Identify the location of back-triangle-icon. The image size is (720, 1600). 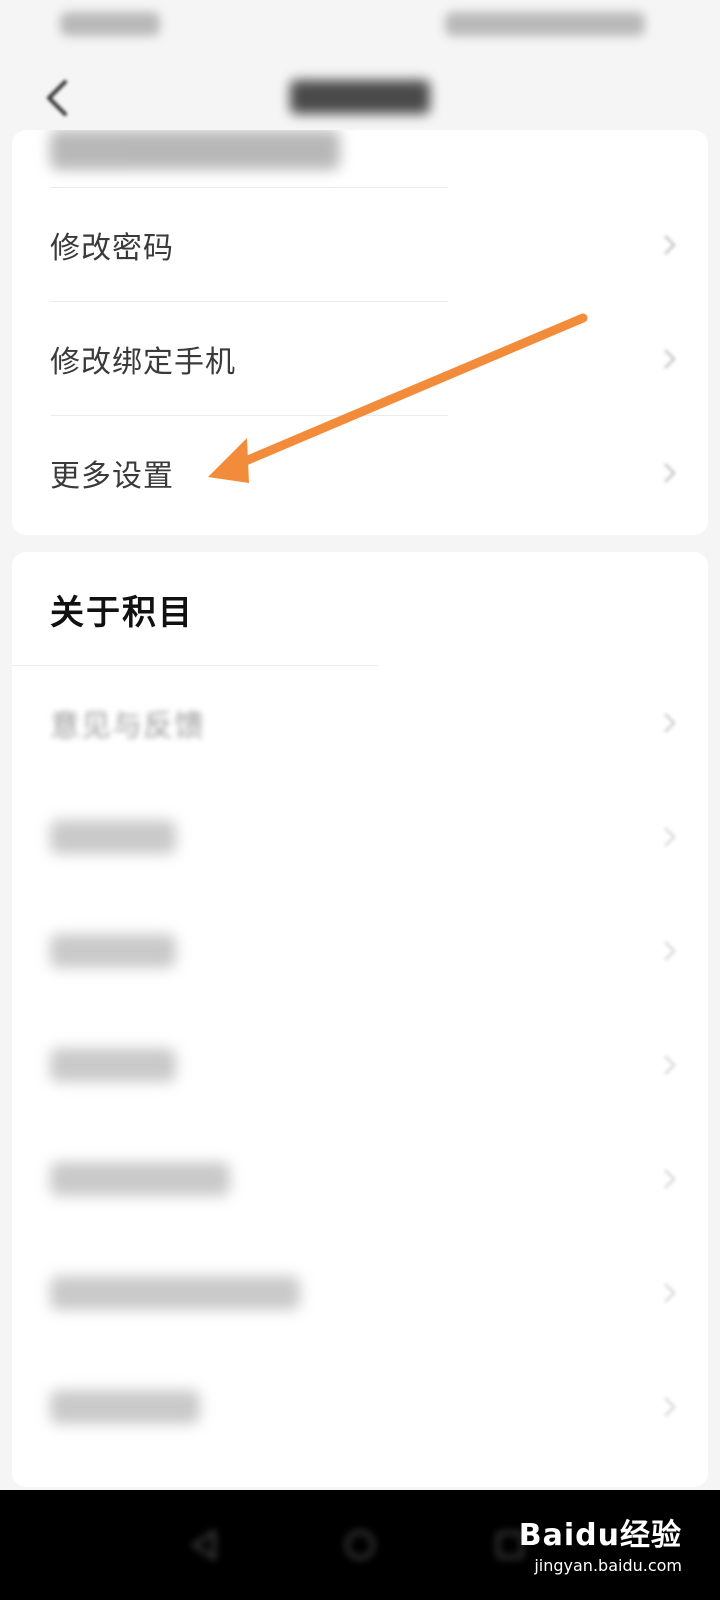
(203, 1545).